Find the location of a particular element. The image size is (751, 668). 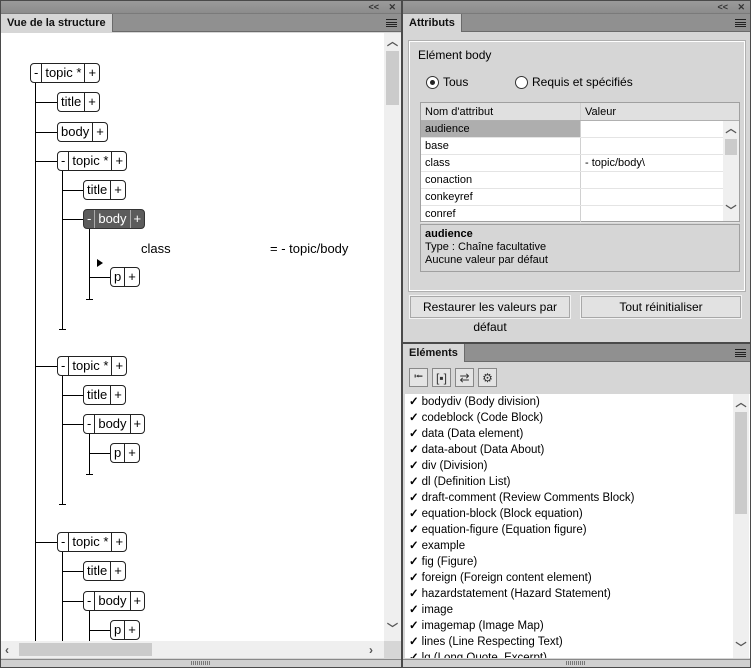

reset-all-button: Tout réinitialiser is located at coordinates (661, 307).